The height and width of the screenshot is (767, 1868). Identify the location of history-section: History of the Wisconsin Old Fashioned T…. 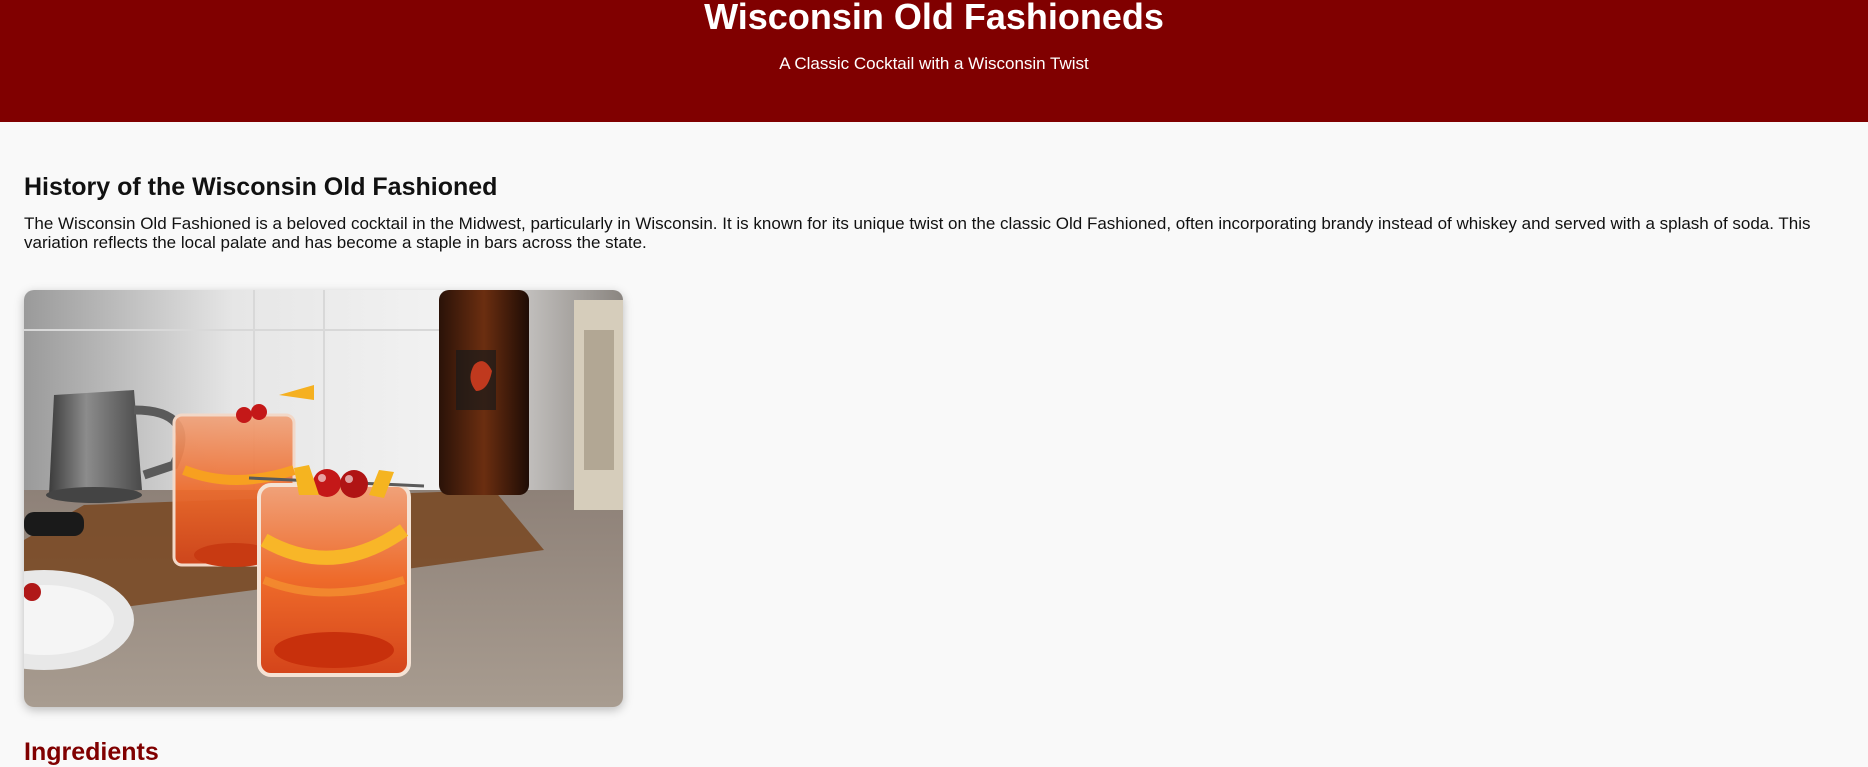
(941, 212).